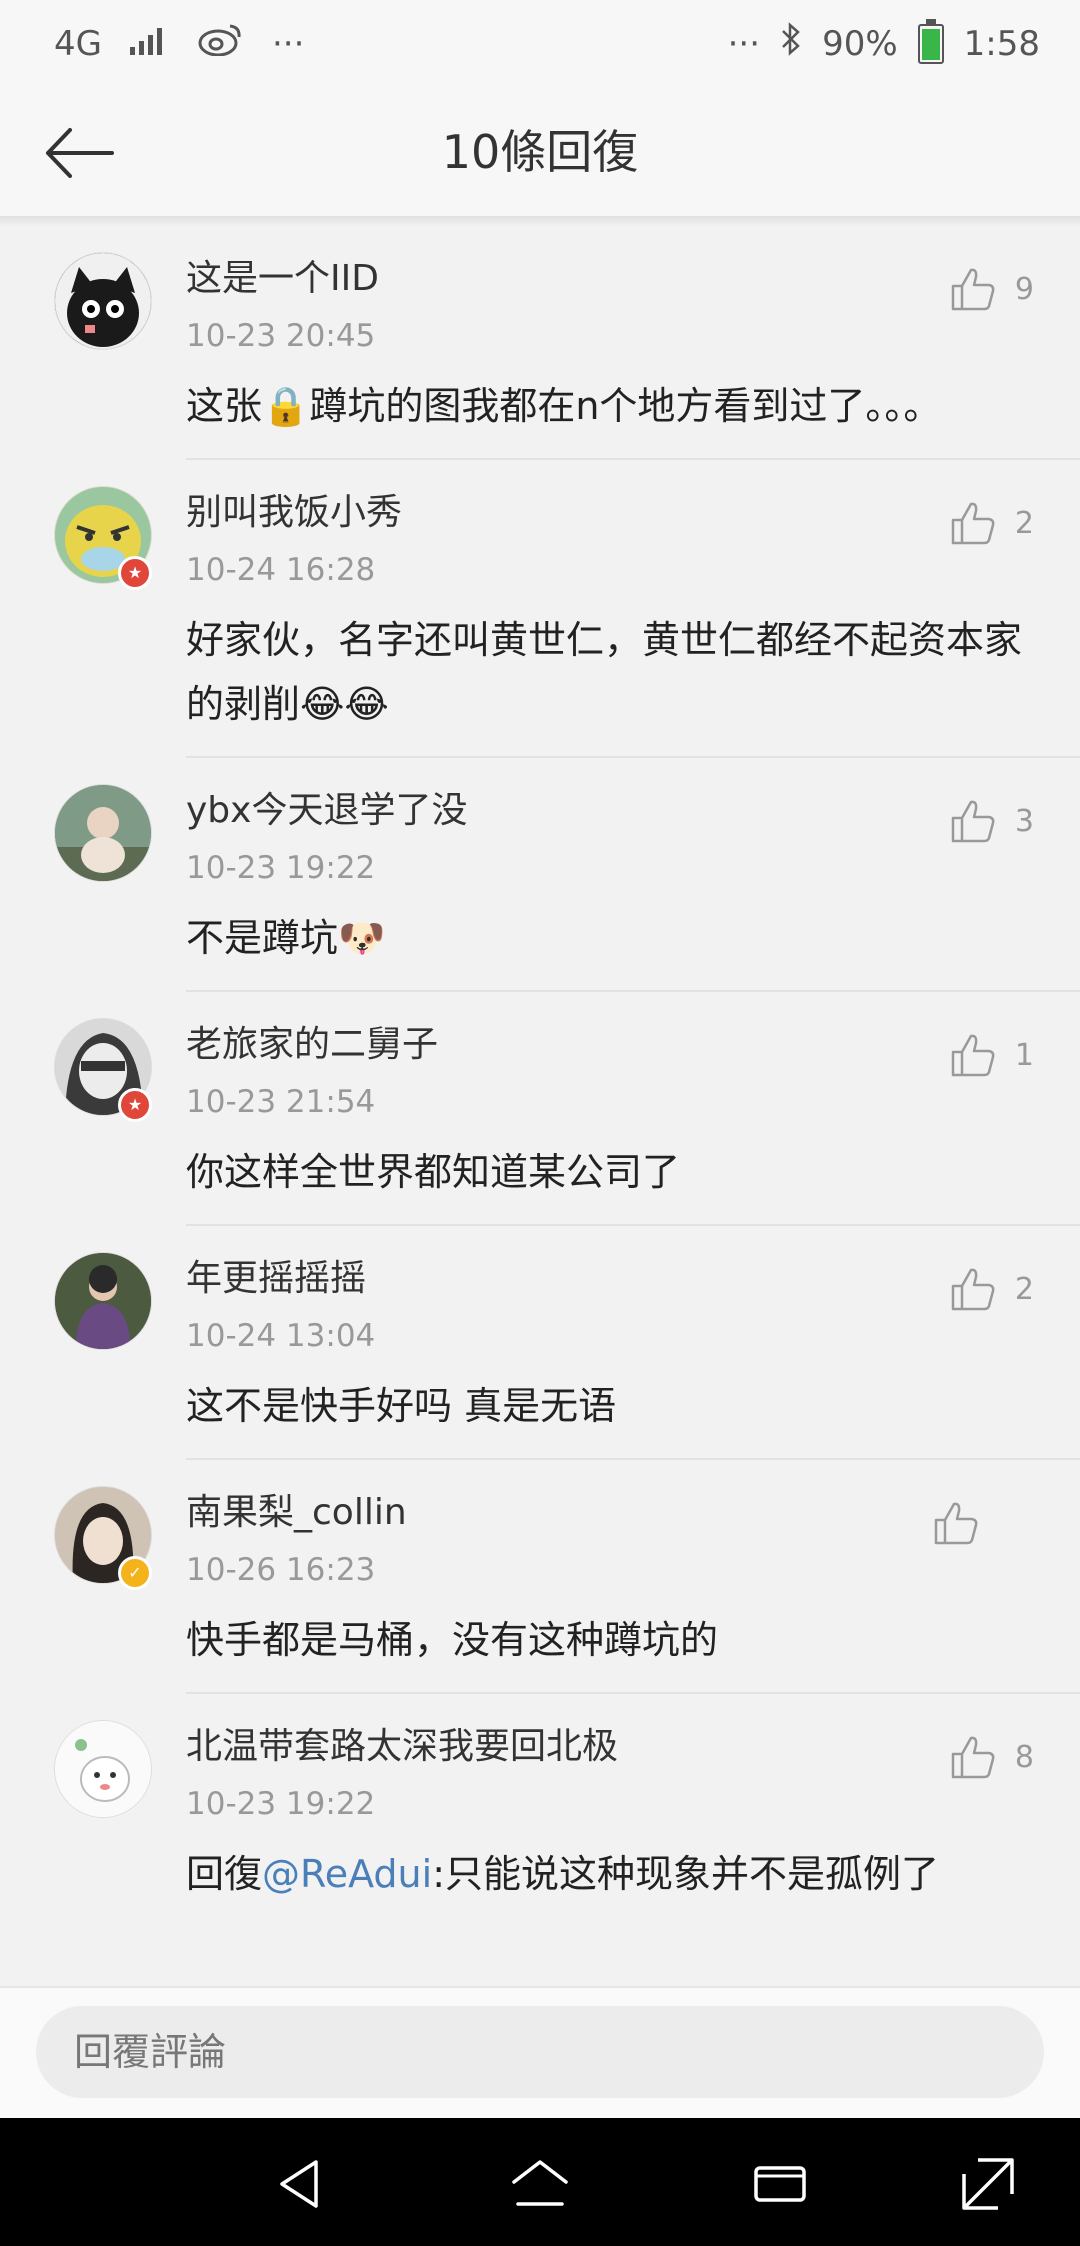 Image resolution: width=1080 pixels, height=2246 pixels. I want to click on battery-percent: 90%, so click(860, 43).